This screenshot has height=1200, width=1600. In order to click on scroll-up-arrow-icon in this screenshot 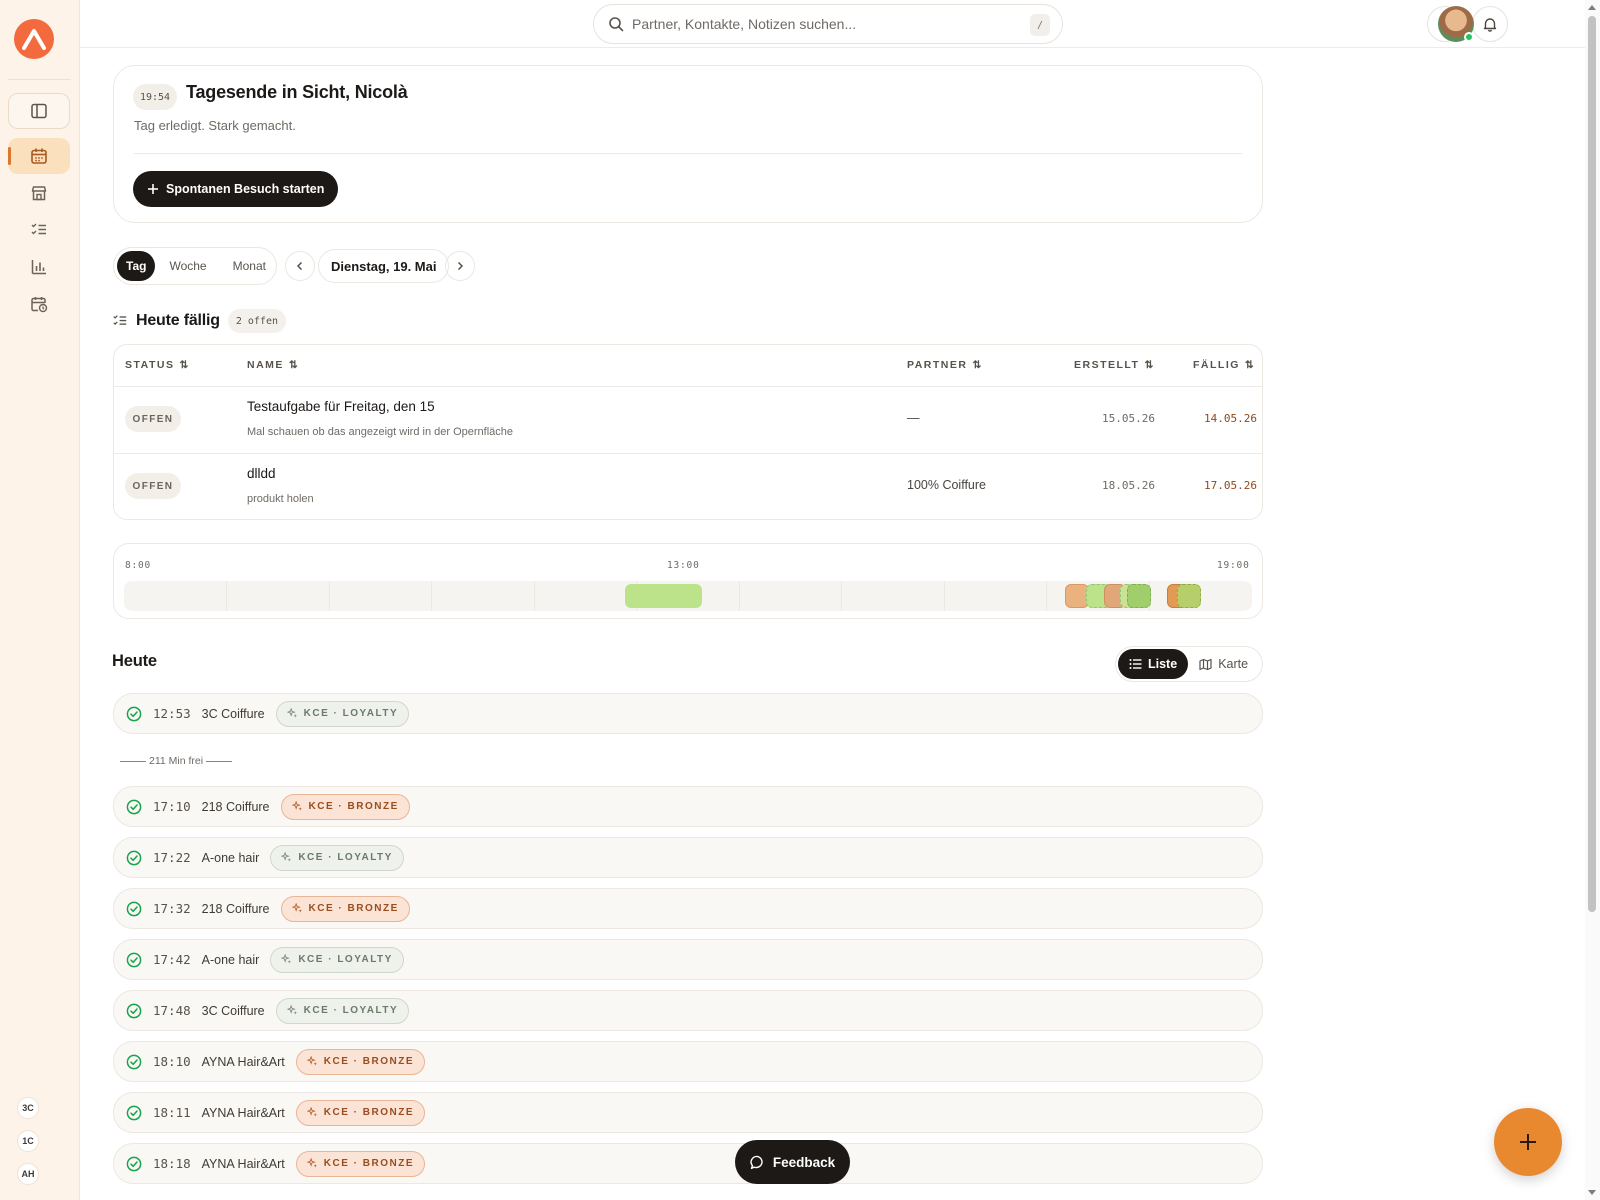, I will do `click(1592, 7)`.